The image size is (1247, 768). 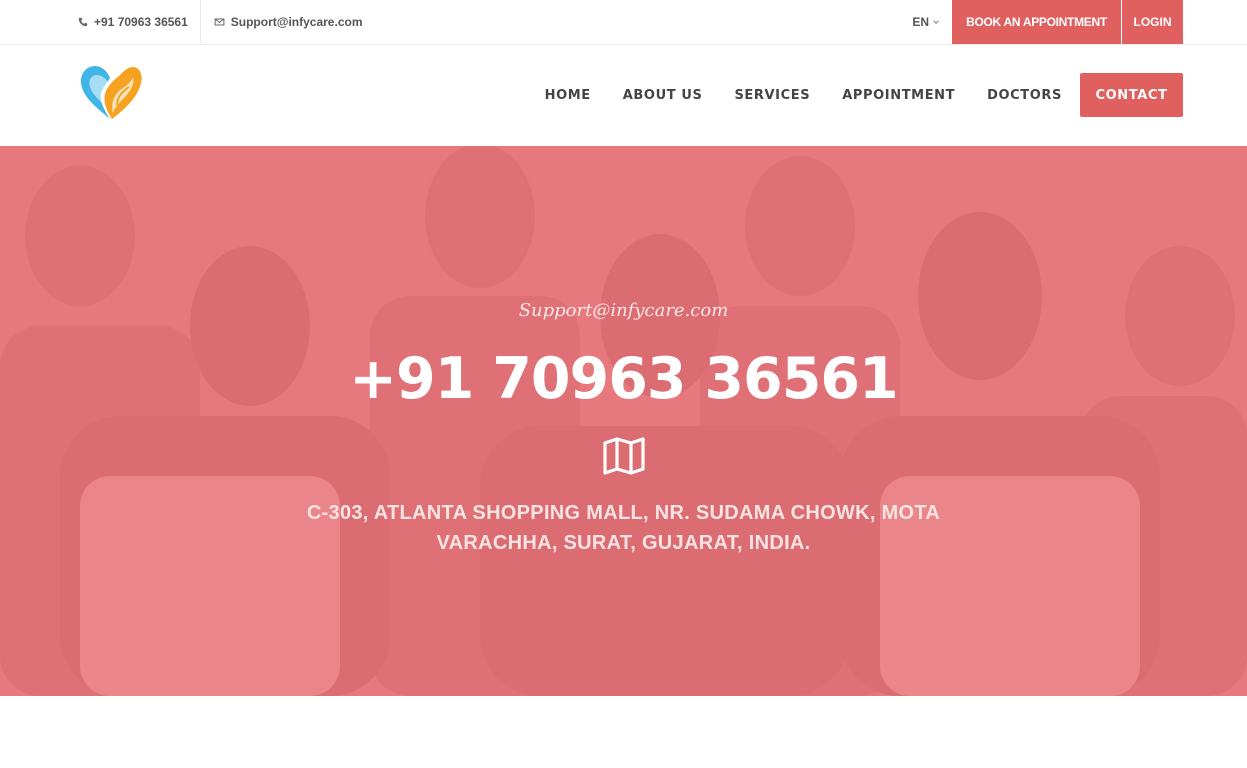 I want to click on heart-logo, so click(x=111, y=93).